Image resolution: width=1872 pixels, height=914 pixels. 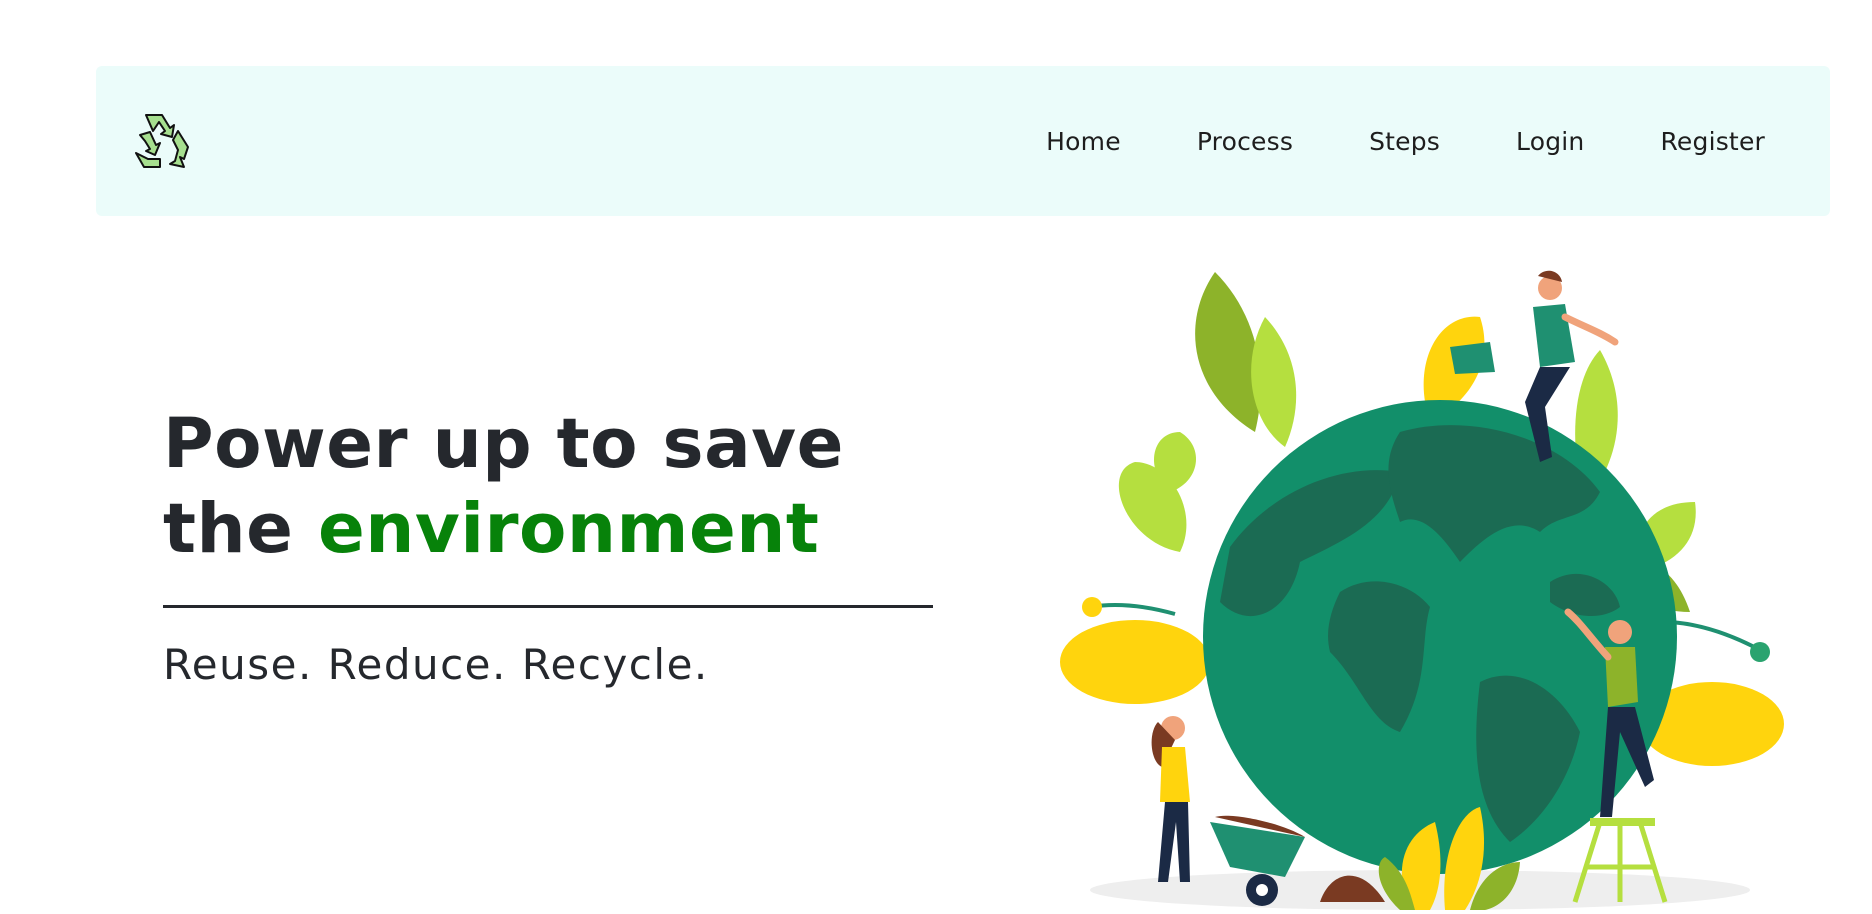 I want to click on recycle-icon, so click(x=165, y=141).